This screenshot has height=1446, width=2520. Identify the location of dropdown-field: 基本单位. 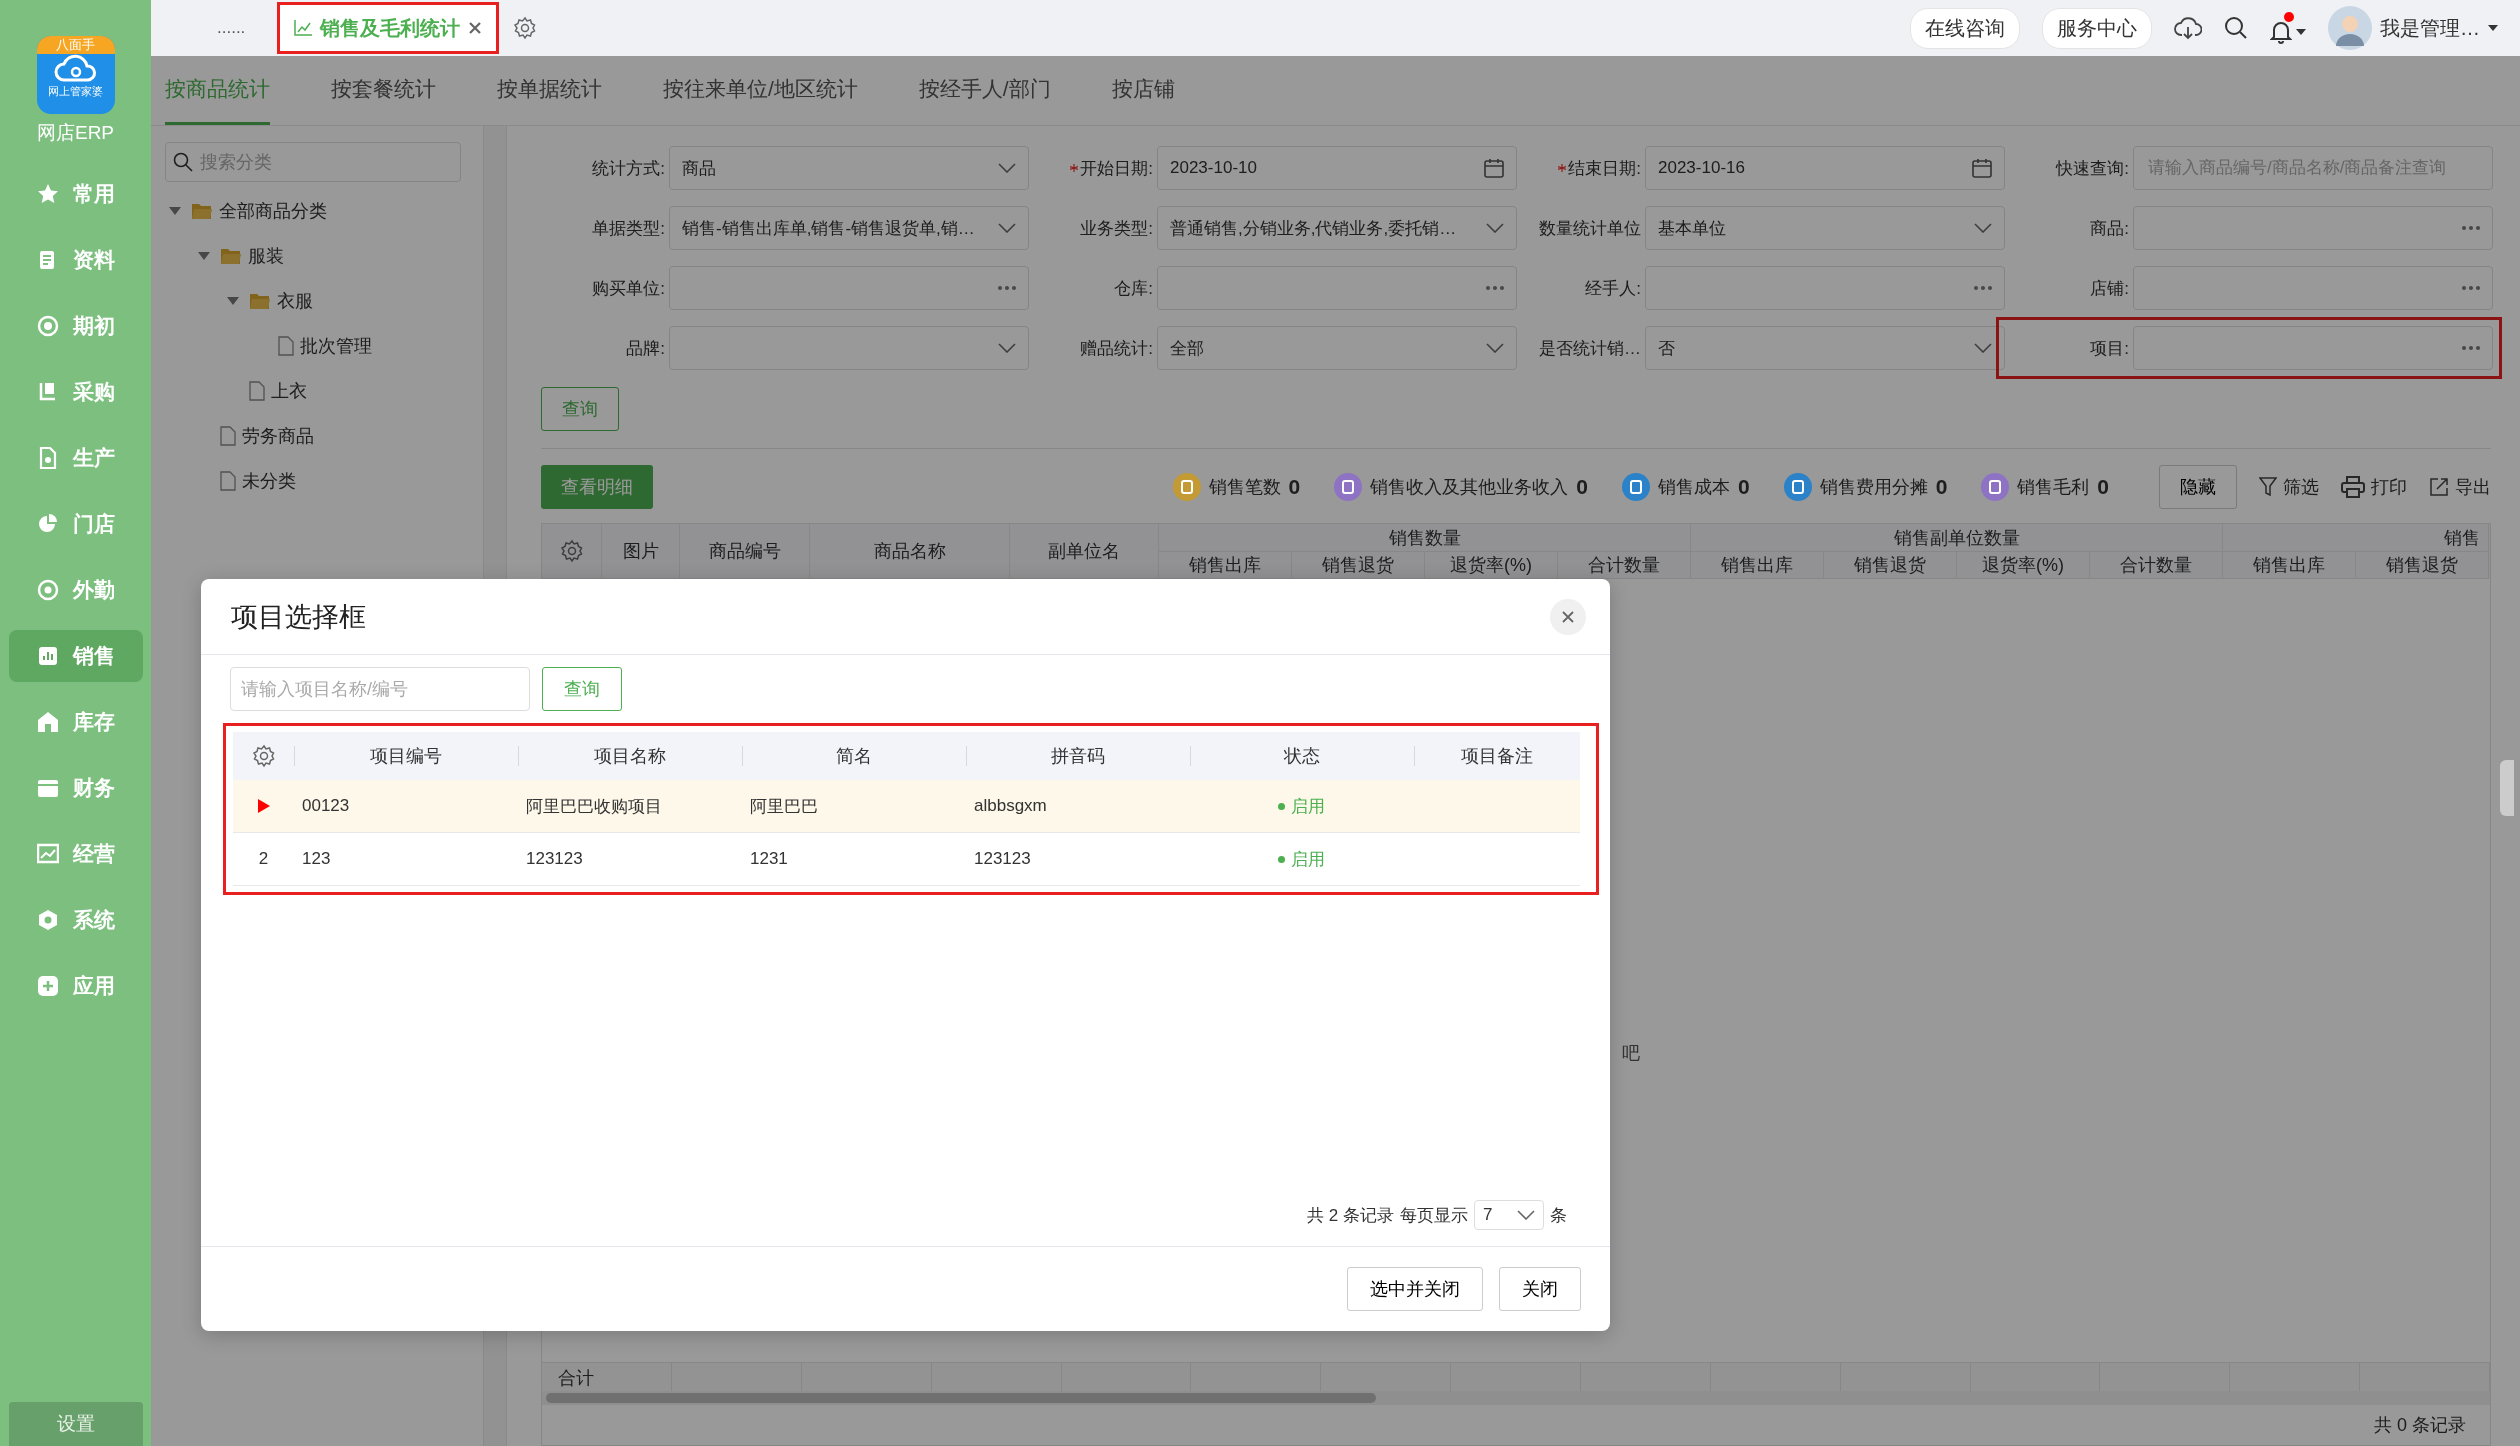
(1825, 228).